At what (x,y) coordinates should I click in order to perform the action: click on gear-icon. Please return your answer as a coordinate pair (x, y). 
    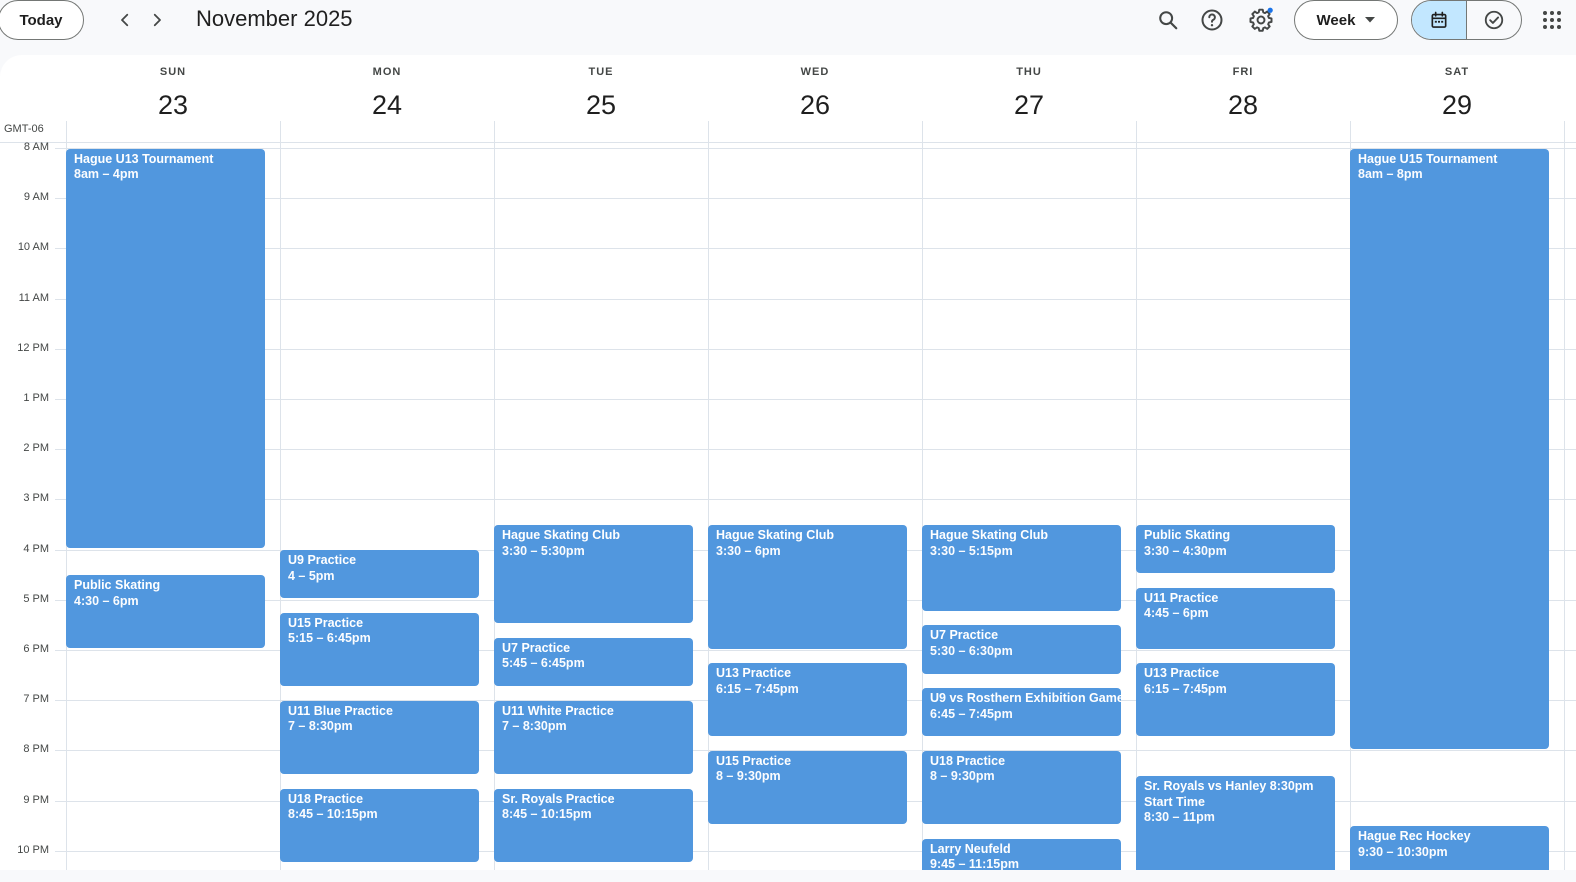
    Looking at the image, I should click on (1261, 19).